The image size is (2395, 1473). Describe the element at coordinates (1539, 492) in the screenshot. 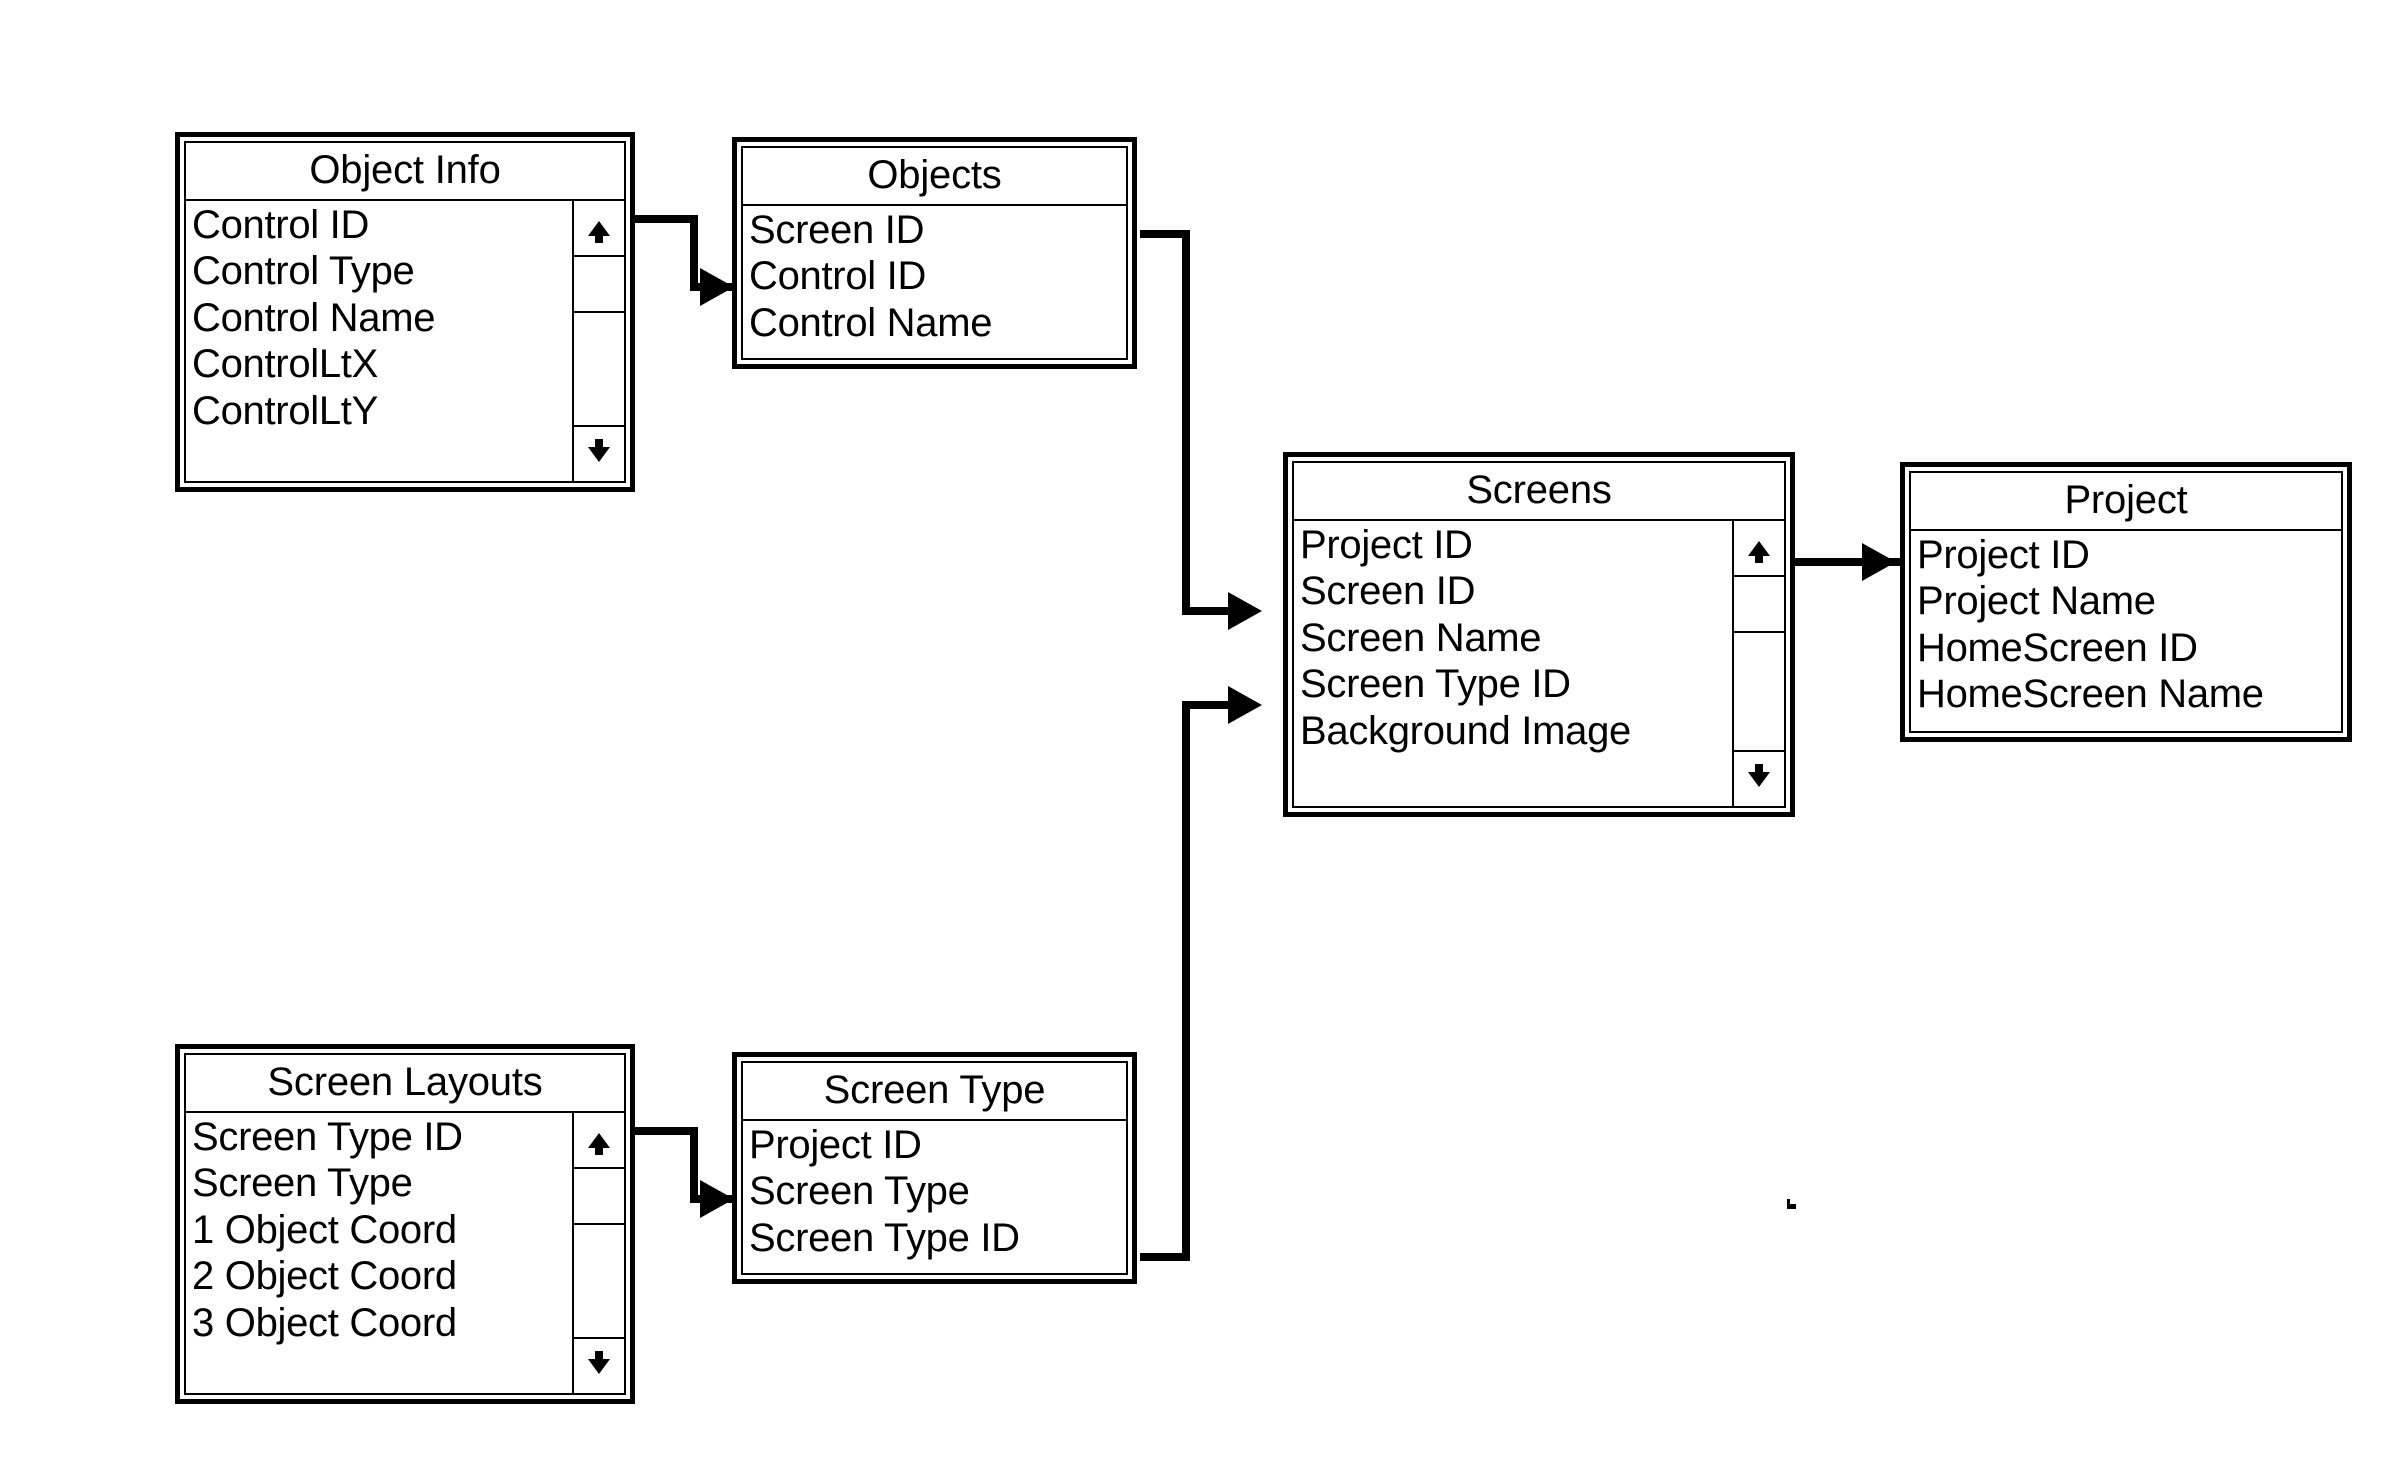

I see `entity-title-screens: Screens` at that location.